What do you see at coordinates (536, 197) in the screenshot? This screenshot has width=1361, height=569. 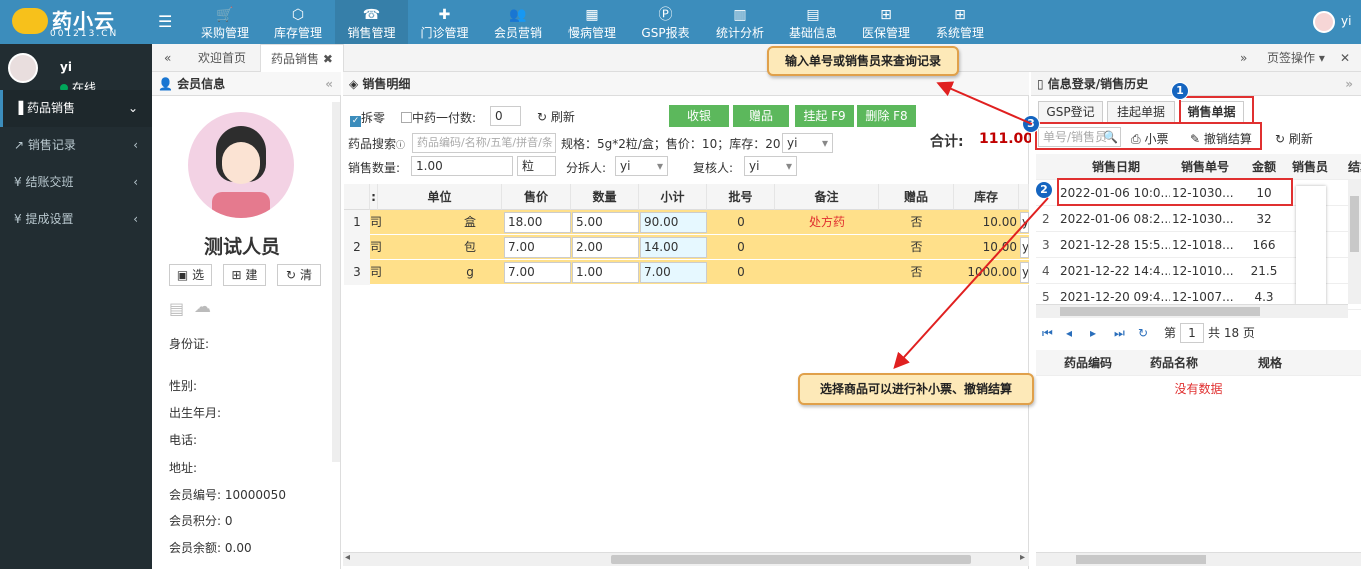 I see `column-header: 售价` at bounding box center [536, 197].